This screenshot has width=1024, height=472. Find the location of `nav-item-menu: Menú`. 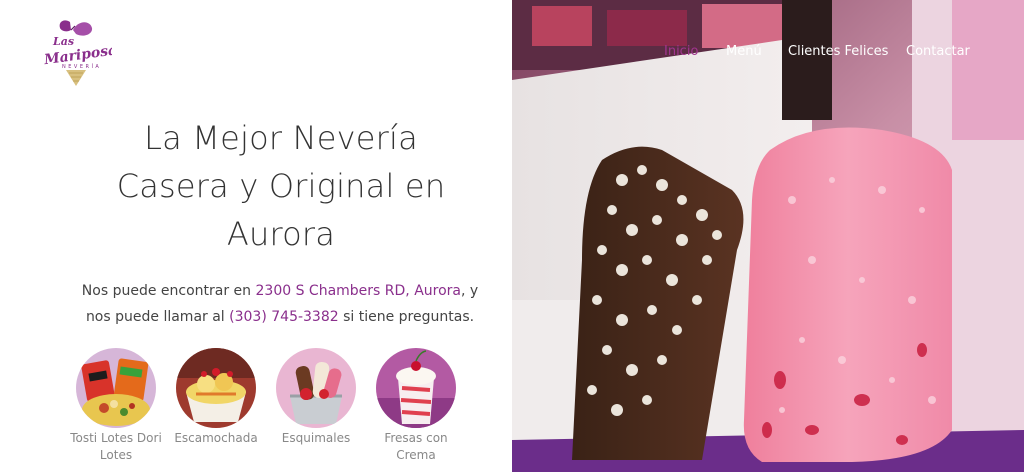

nav-item-menu: Menú is located at coordinates (744, 51).